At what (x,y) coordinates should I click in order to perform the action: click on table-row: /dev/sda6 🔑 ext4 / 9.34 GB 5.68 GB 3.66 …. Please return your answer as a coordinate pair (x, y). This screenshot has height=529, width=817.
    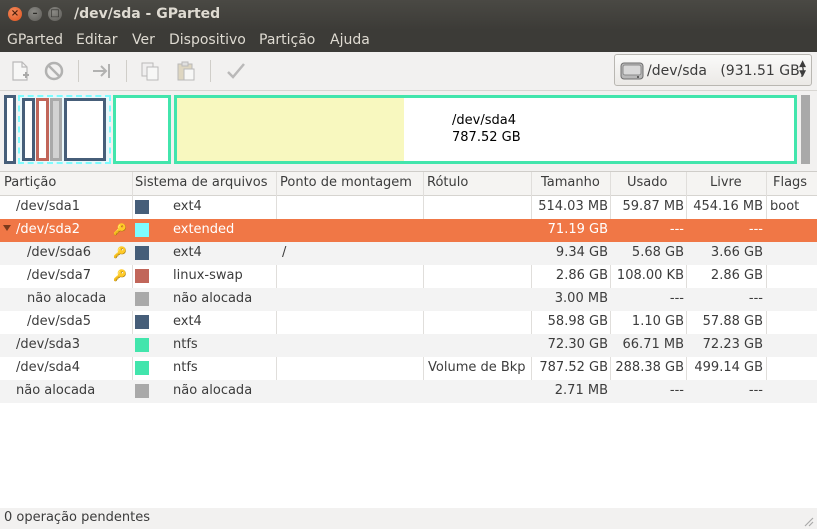
    Looking at the image, I should click on (408, 253).